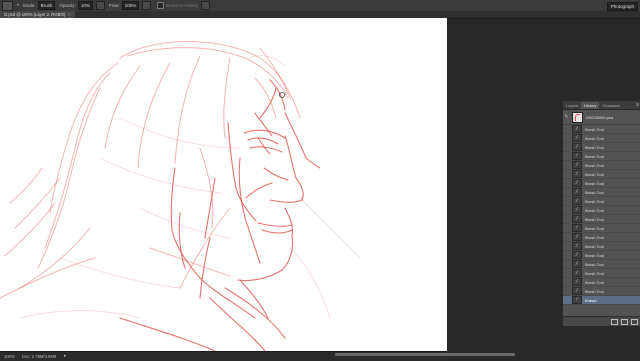  Describe the element at coordinates (572, 105) in the screenshot. I see `tab-layers: Layers` at that location.